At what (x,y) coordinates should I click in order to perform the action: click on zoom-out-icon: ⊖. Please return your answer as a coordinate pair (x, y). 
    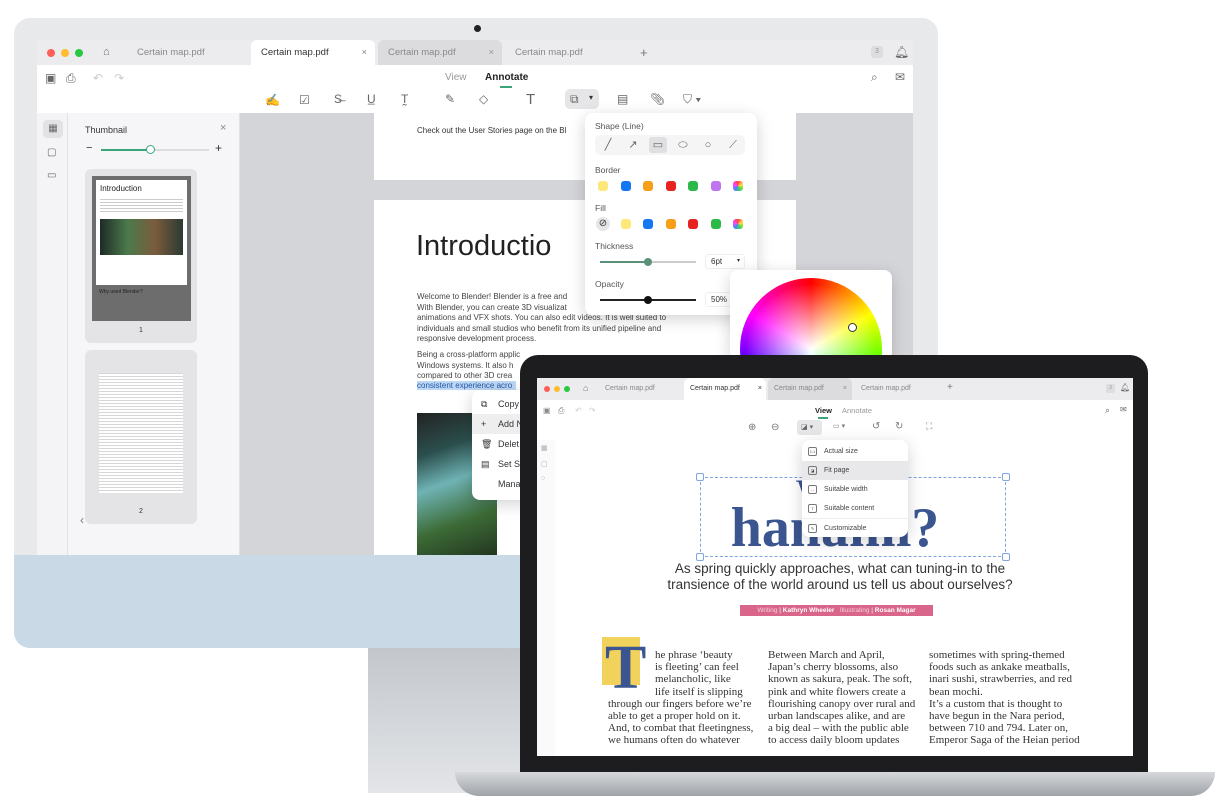
    Looking at the image, I should click on (775, 427).